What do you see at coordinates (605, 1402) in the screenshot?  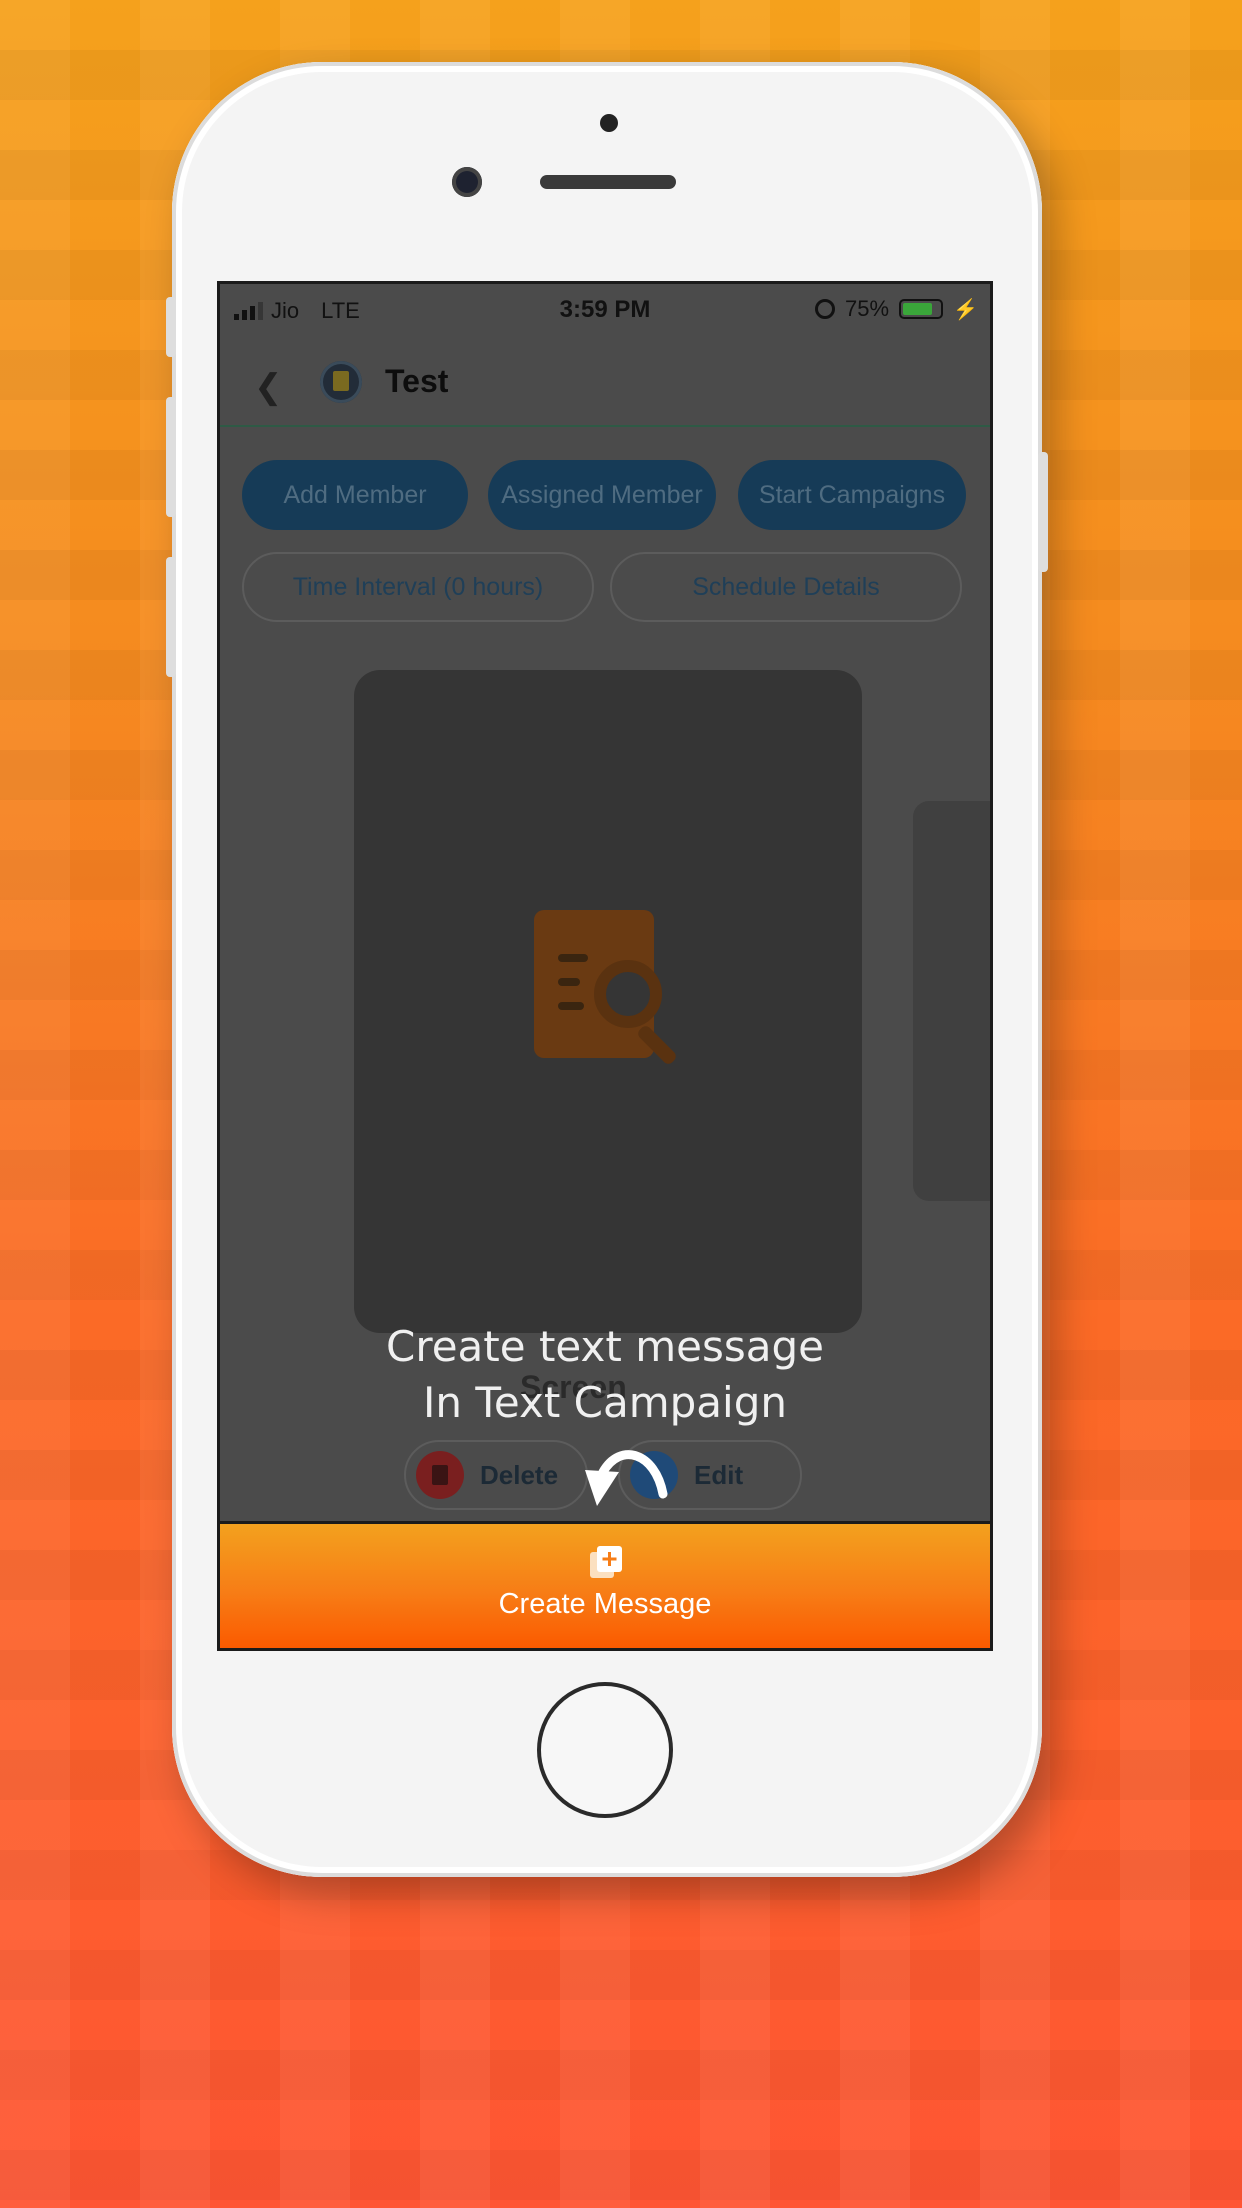 I see `tutorial-line-2: In Text Campaign` at bounding box center [605, 1402].